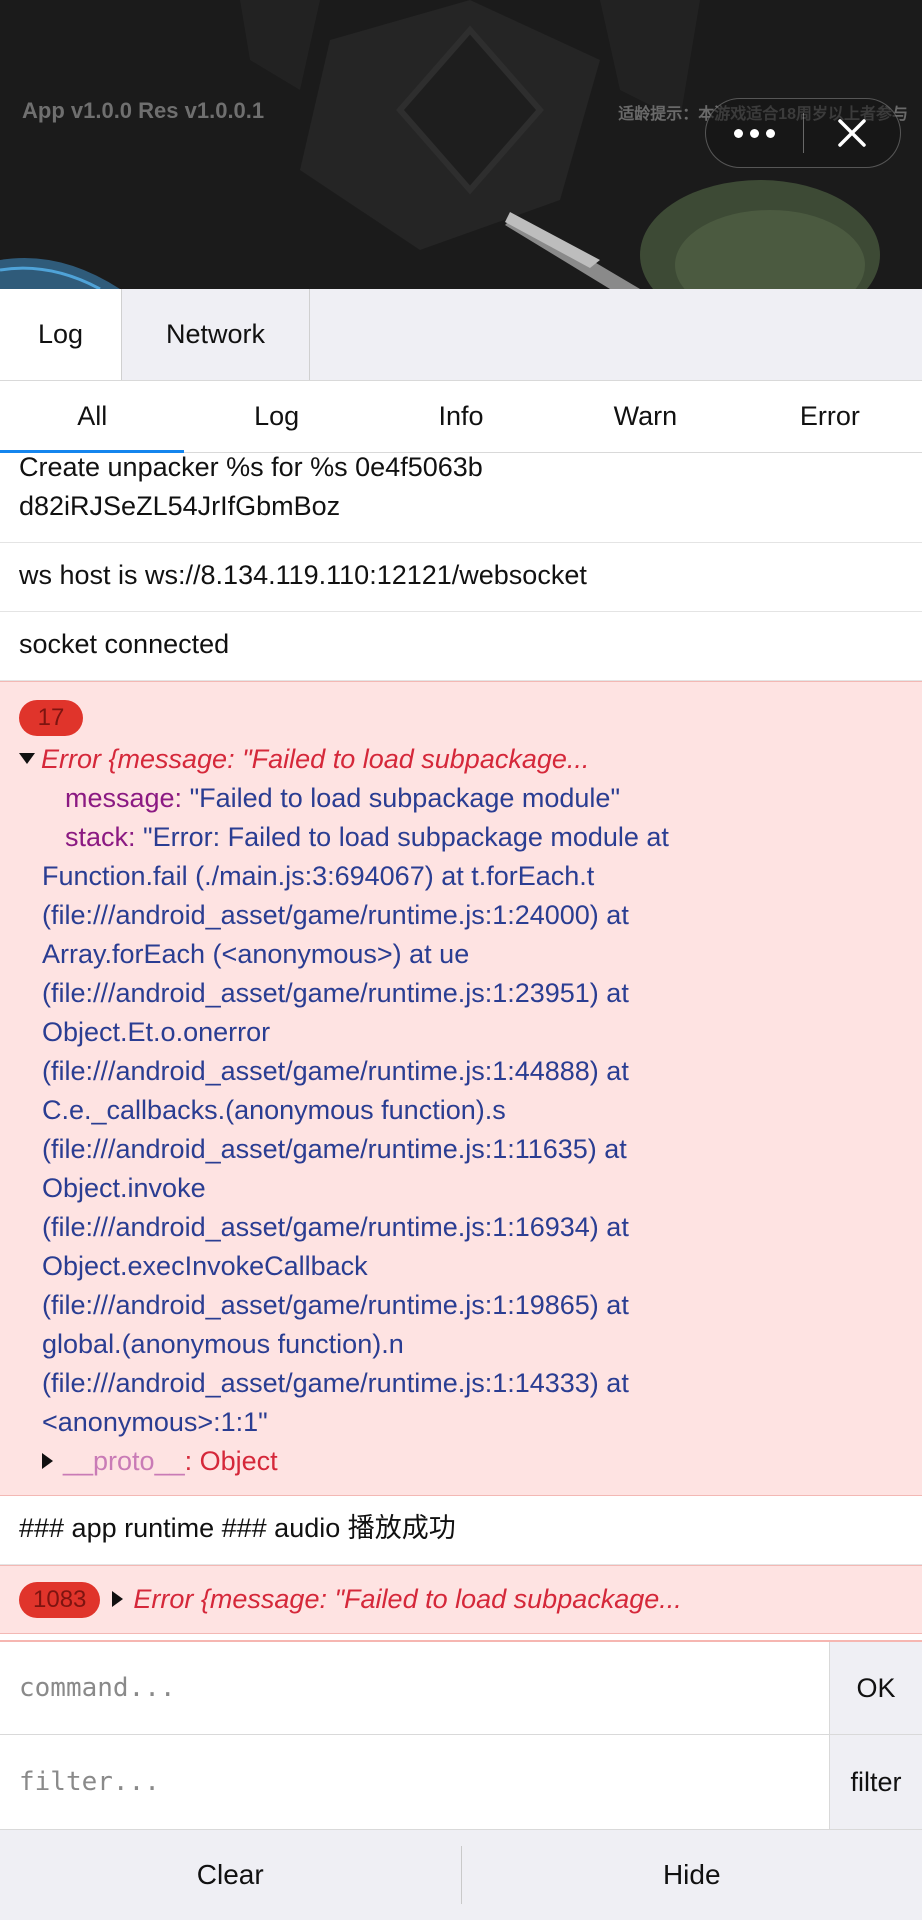  I want to click on level-tab-log: Log, so click(276, 416).